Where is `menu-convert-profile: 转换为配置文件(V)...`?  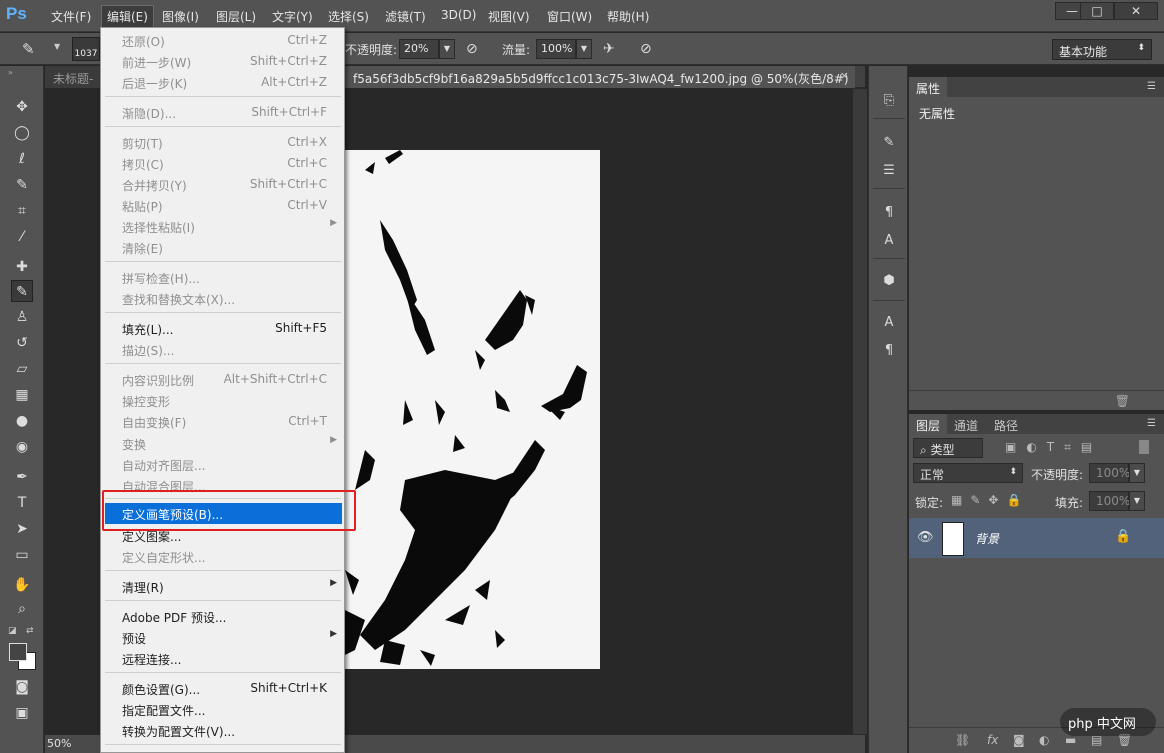
menu-convert-profile: 转换为配置文件(V)... is located at coordinates (222, 730).